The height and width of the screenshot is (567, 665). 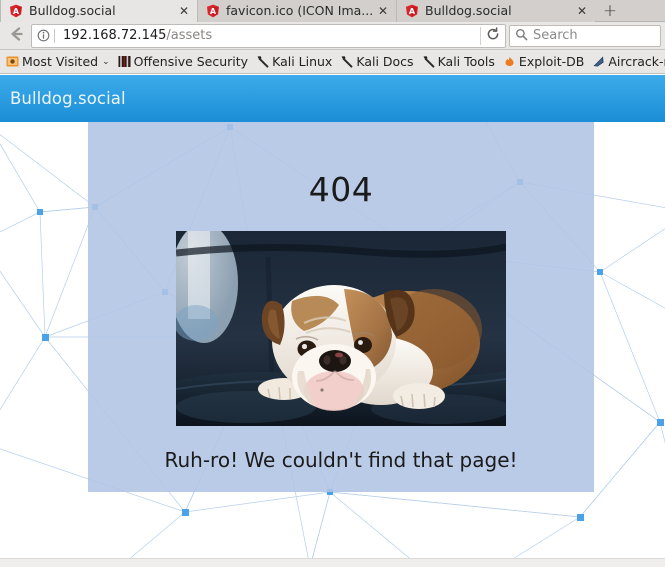 I want to click on address-bar: 192.168.72.145/assets, so click(x=268, y=35).